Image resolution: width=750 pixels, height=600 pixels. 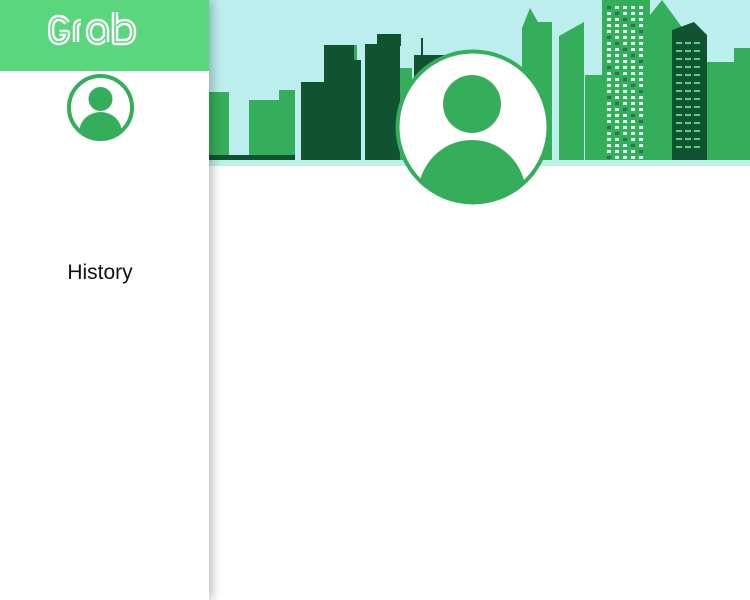 I want to click on profile-avatar, so click(x=473, y=127).